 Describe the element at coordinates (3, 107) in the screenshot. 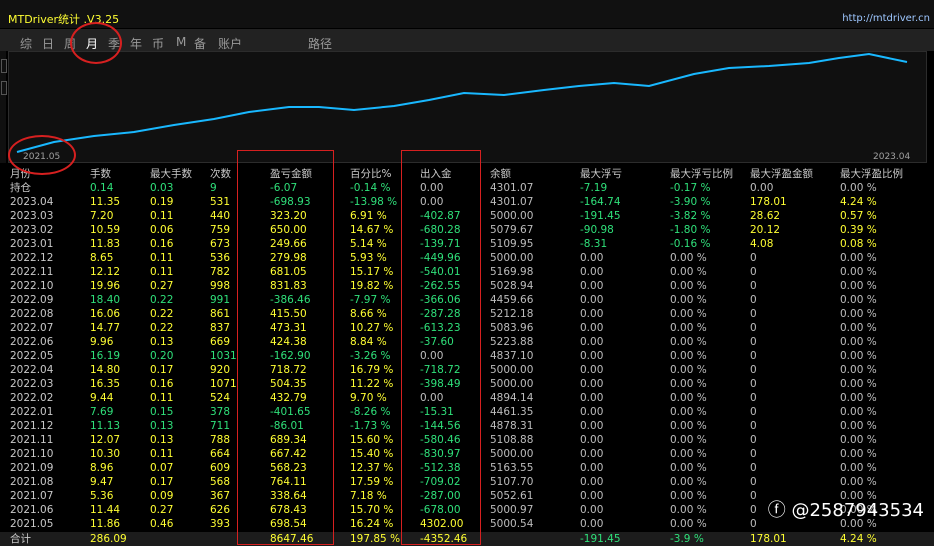

I see `left-scroll-strip` at that location.